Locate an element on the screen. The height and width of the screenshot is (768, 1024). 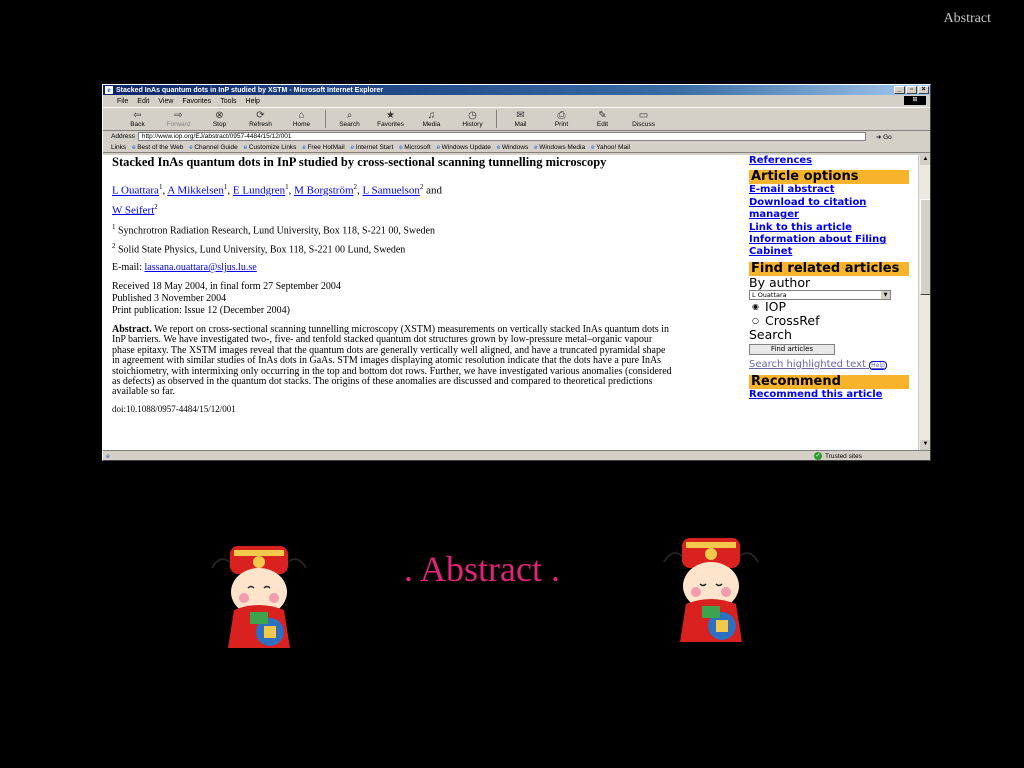
edit-label: Edit is located at coordinates (602, 124).